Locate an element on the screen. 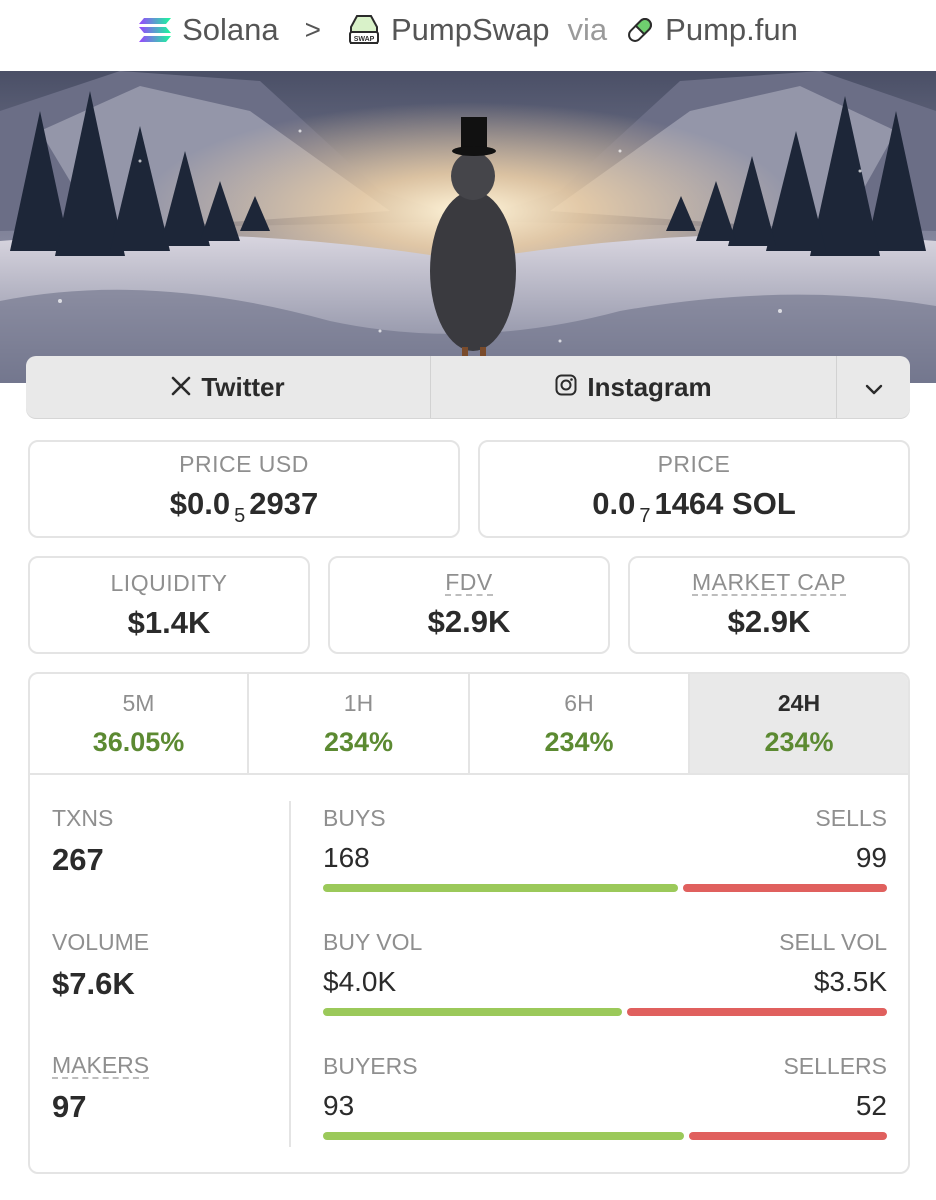  twitter-link-button: Twitter is located at coordinates (228, 387).